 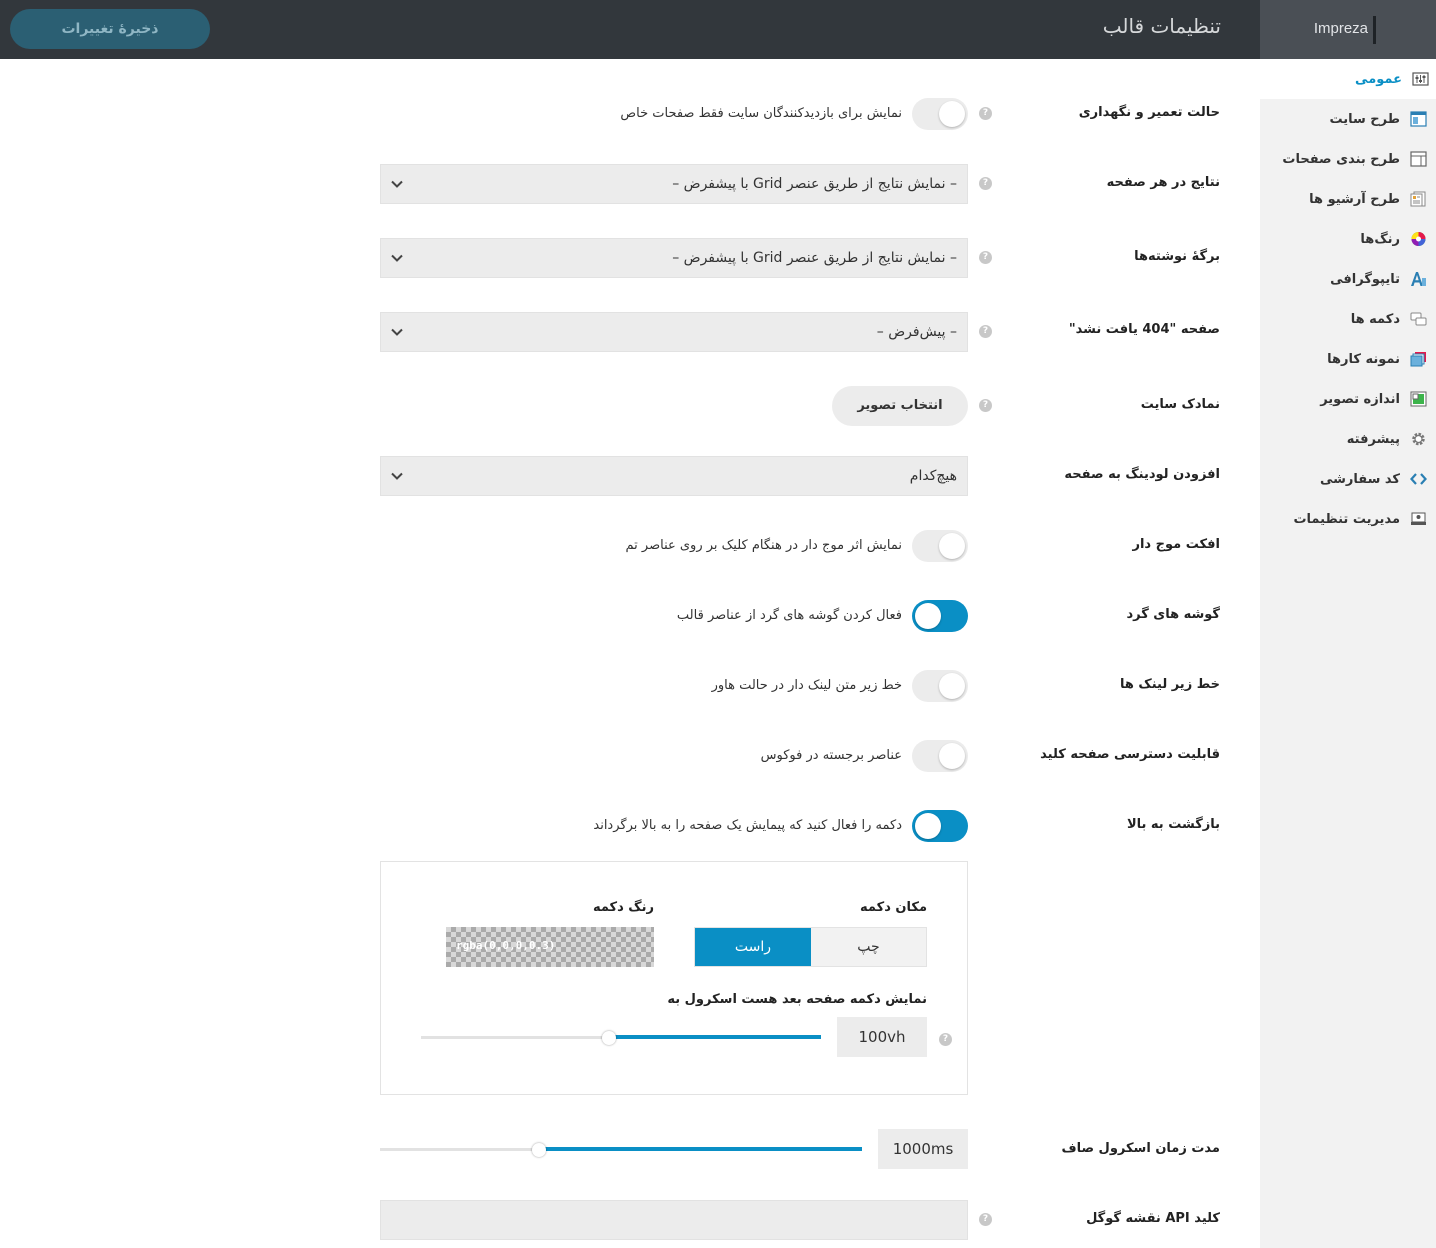 I want to click on save-changes-button: ذخیرهٔ تغییرات, so click(x=110, y=29).